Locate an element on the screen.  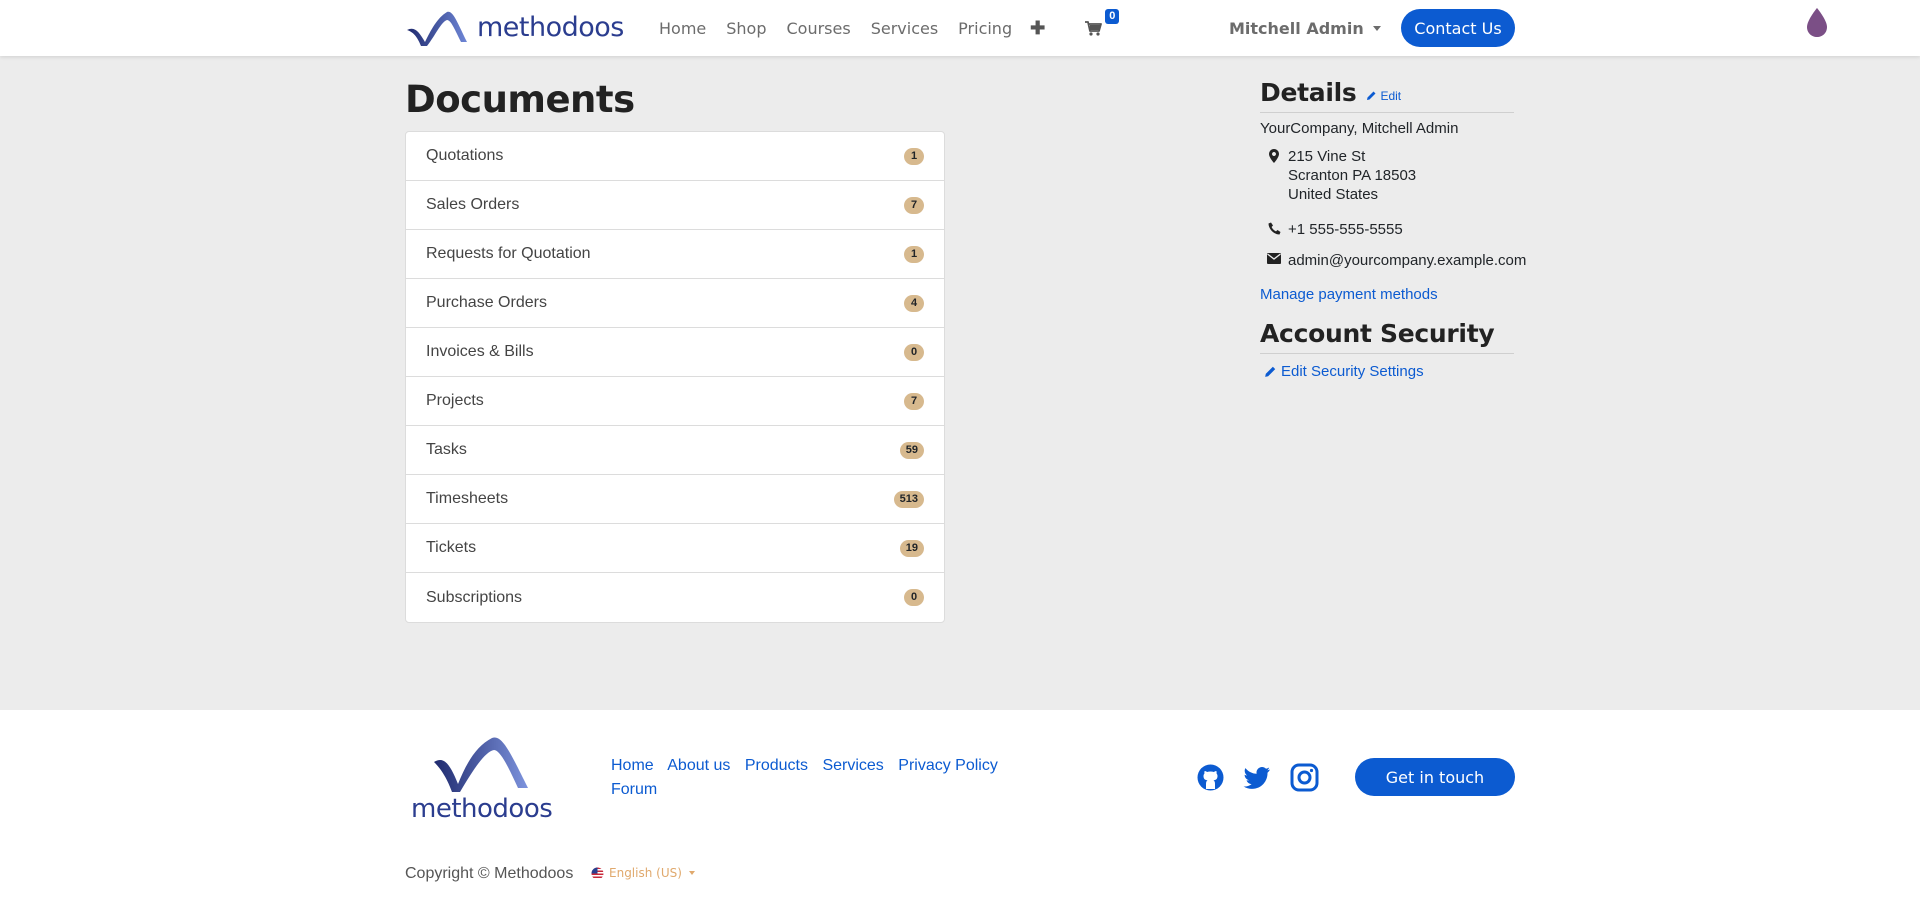
list-item-label: Invoices & Bills is located at coordinates (480, 351).